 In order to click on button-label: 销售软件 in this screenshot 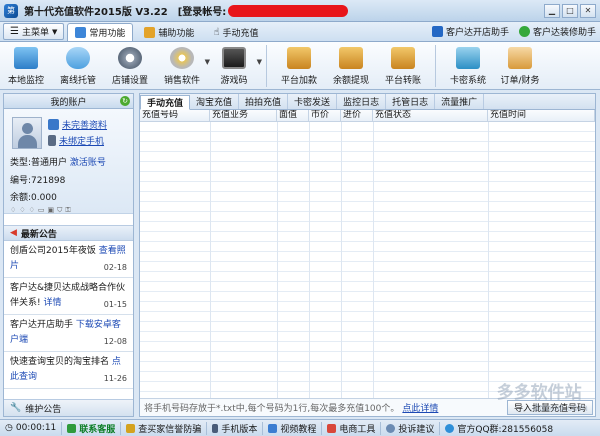, I will do `click(181, 81)`.